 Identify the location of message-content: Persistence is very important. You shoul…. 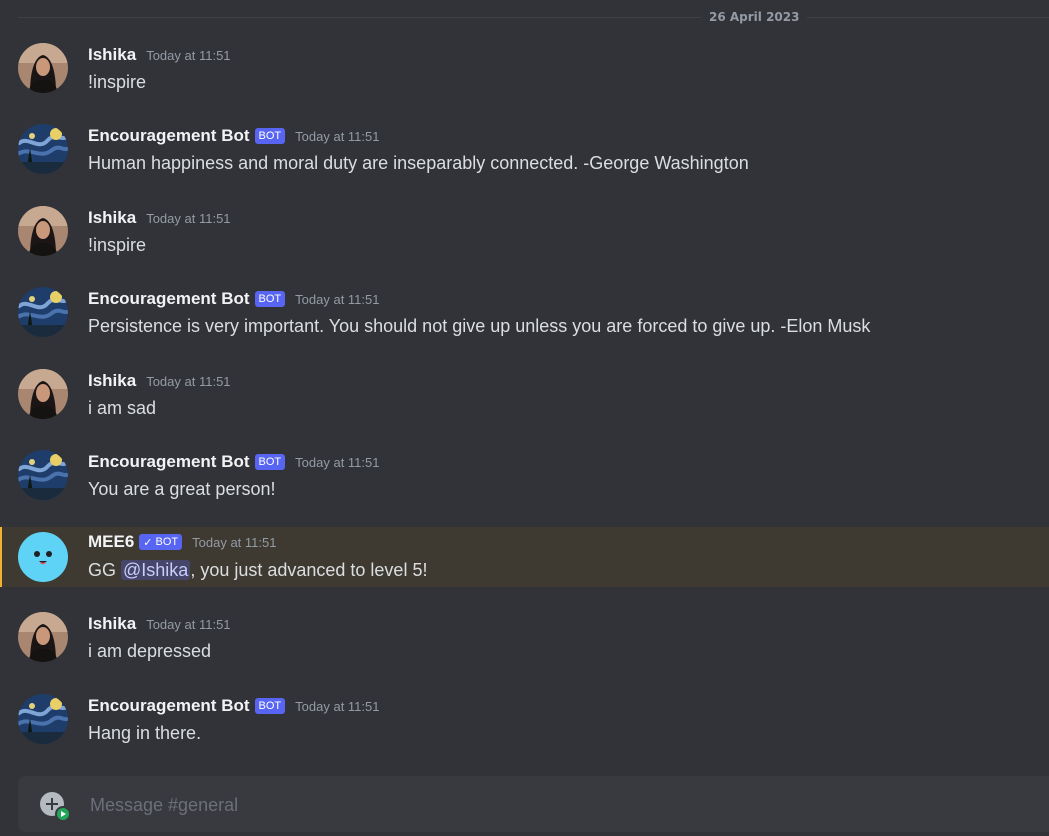
(479, 326).